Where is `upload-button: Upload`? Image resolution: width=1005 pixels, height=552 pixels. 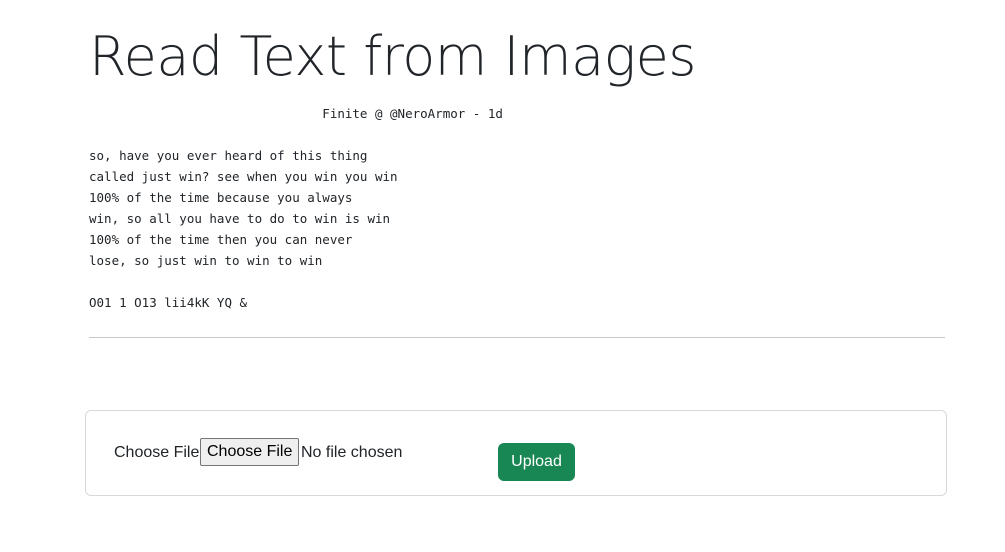 upload-button: Upload is located at coordinates (536, 462).